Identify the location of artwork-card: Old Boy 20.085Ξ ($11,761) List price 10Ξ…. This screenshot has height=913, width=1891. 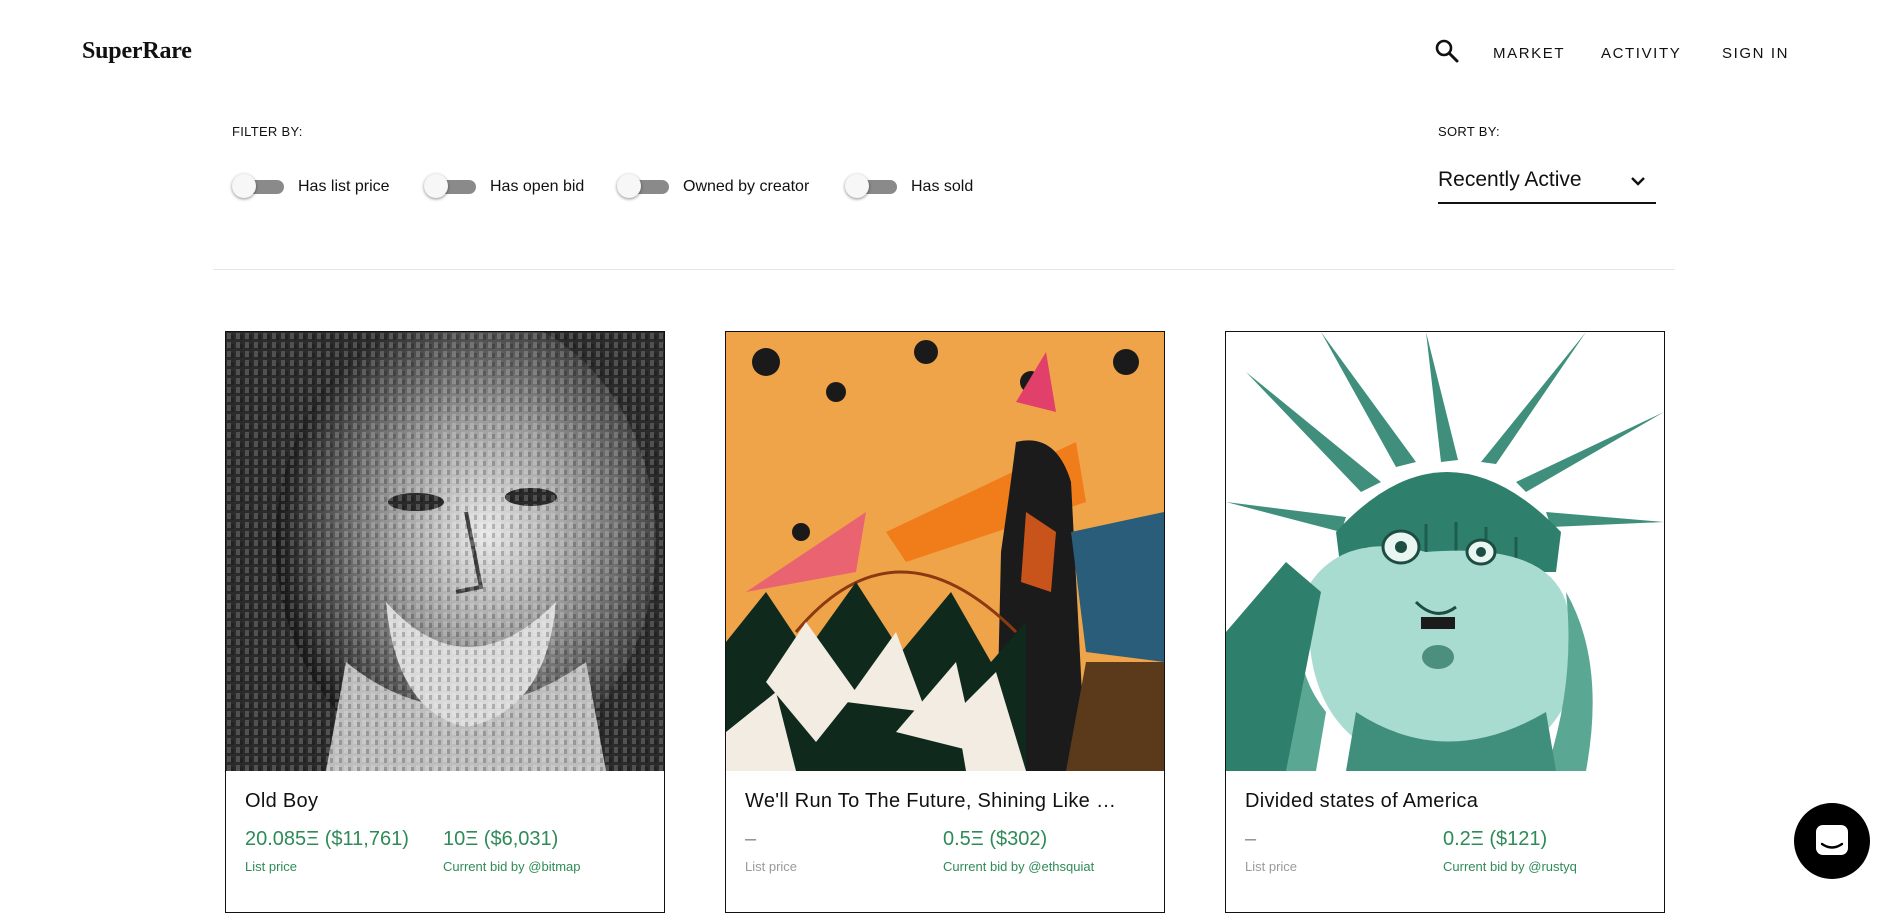
(445, 622).